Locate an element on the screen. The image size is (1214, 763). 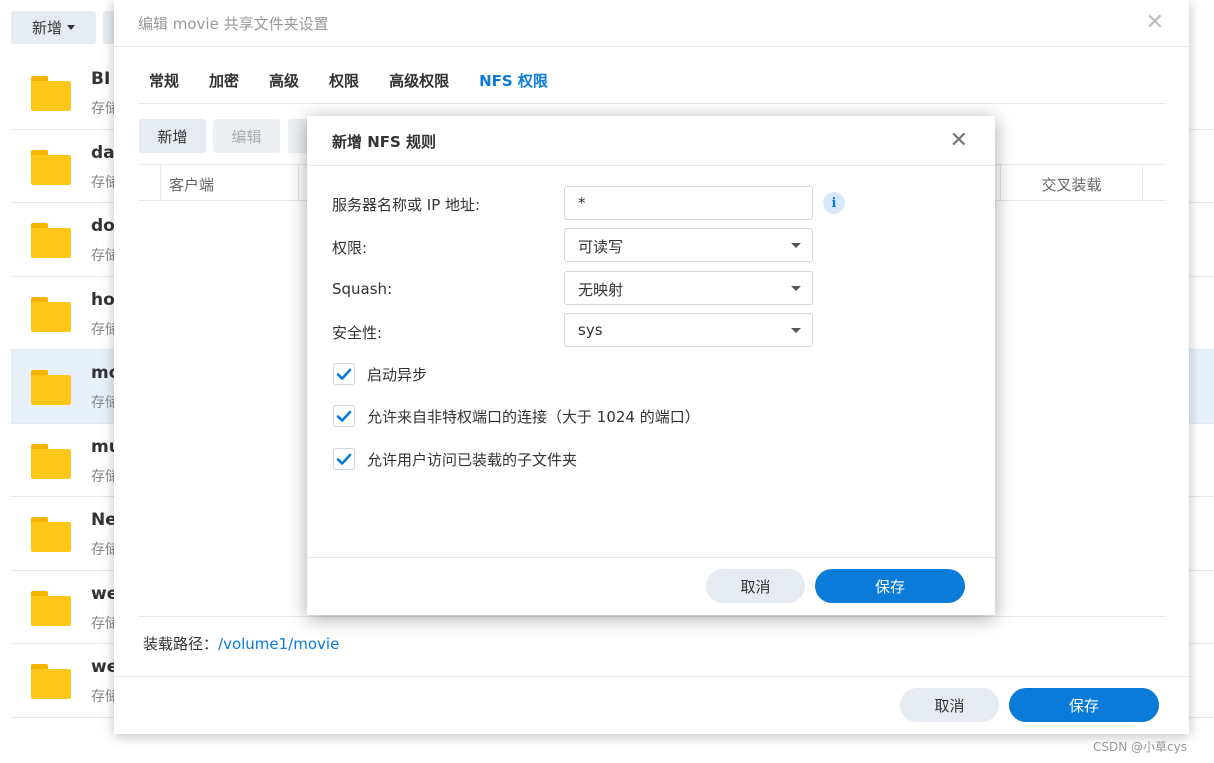
nfs-dialog-title: 新增 NFS 规则 is located at coordinates (384, 142).